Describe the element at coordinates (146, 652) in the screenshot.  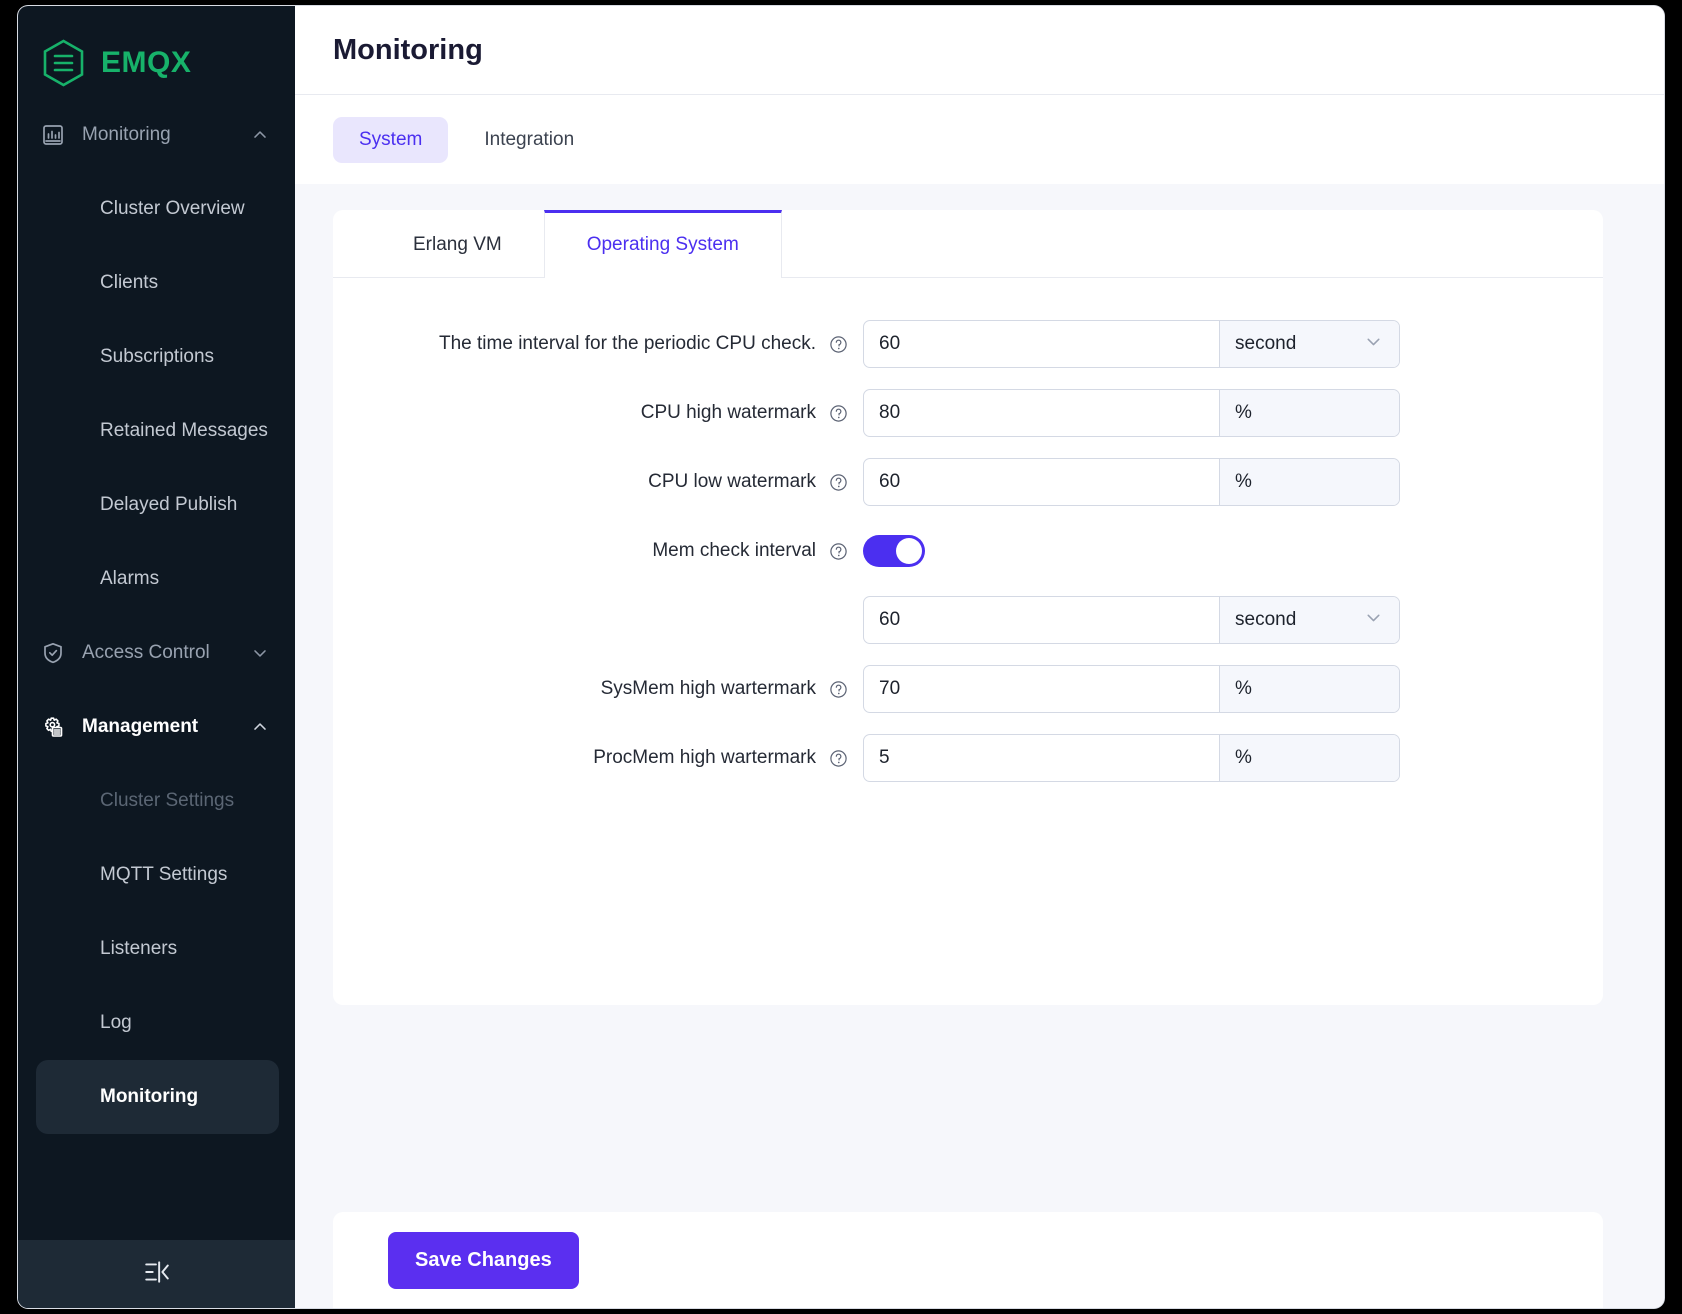
I see `sidebar-group-label: Access Control` at that location.